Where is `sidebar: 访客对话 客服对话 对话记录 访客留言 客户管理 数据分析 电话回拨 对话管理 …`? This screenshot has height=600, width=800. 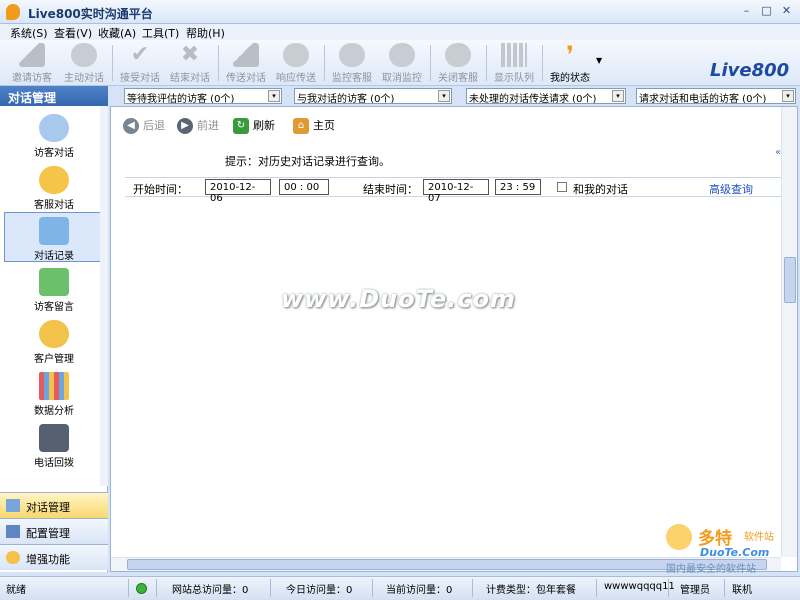
sidebar: 访客对话 客服对话 对话记录 访客留言 客户管理 数据分析 电话回拨 对话管理 … is located at coordinates (54, 339).